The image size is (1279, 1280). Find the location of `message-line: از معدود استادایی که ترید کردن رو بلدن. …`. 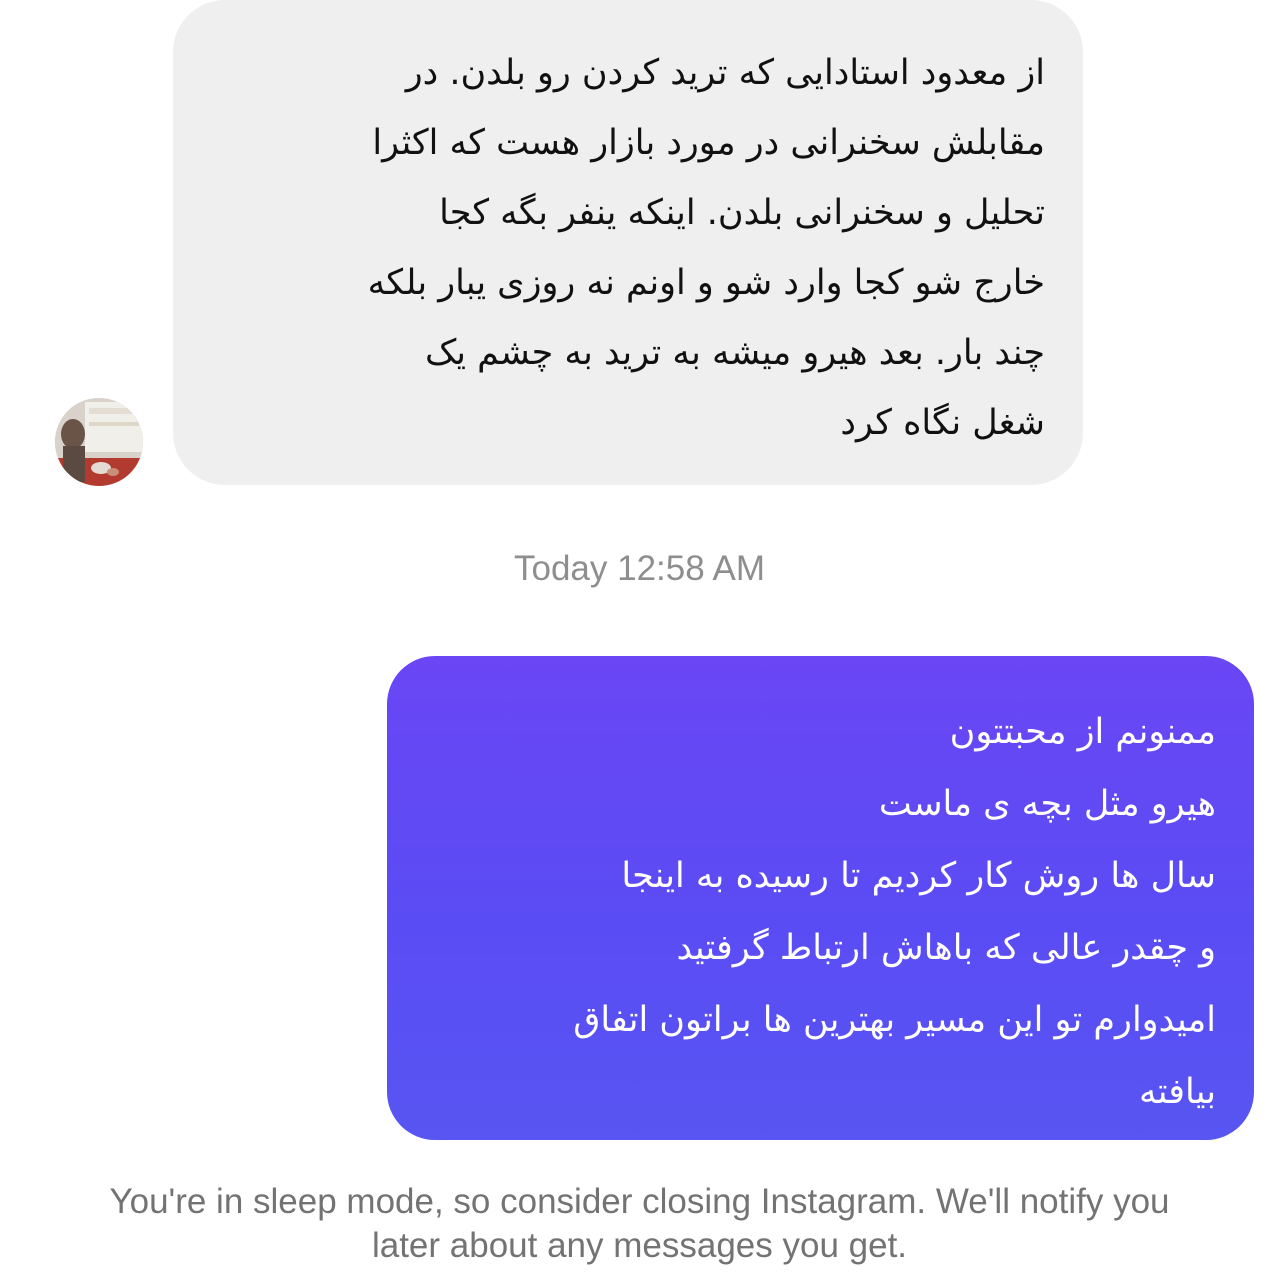

message-line: از معدود استادایی که ترید کردن رو بلدن. … is located at coordinates (725, 73).